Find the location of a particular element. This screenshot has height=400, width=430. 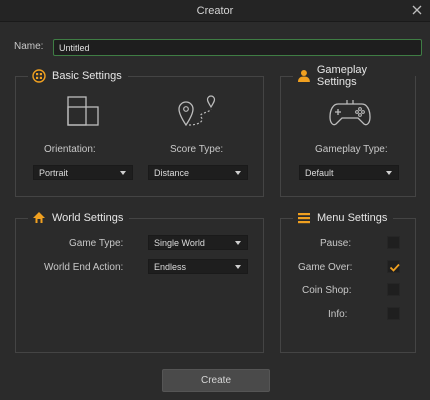

menu-settings-header: Menu Settings is located at coordinates (343, 218).